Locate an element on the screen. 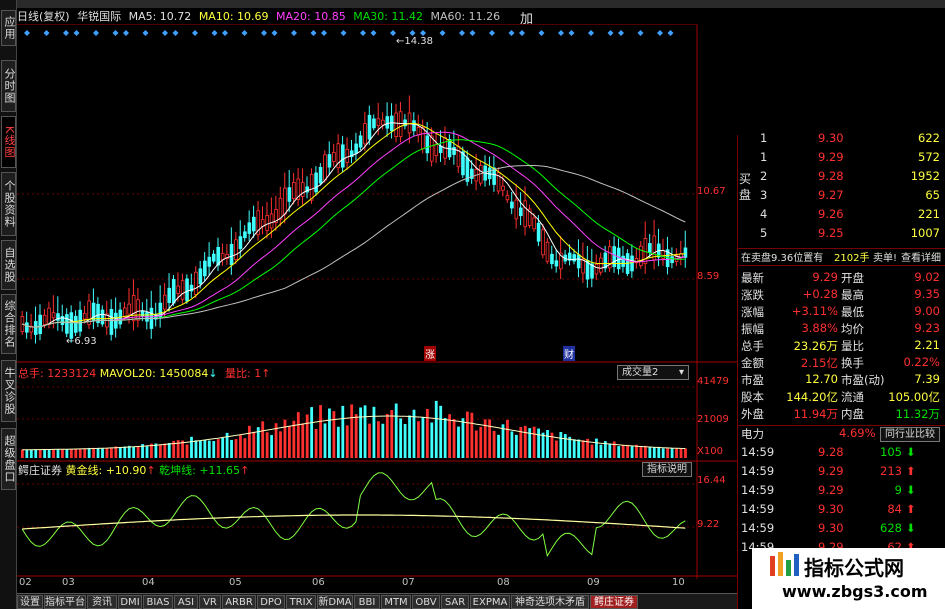 The height and width of the screenshot is (609, 945). indicator-tab-9: TRIX is located at coordinates (301, 602).